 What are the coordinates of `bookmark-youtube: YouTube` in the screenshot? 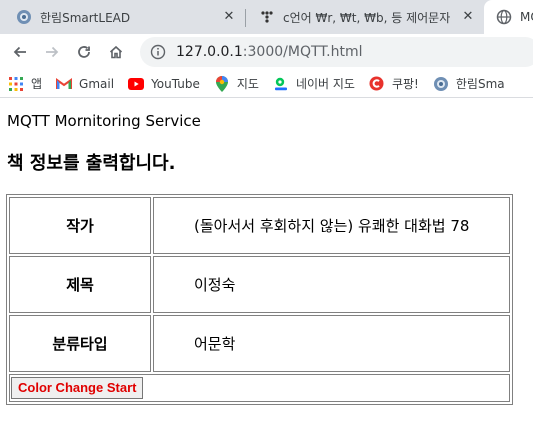 It's located at (164, 84).